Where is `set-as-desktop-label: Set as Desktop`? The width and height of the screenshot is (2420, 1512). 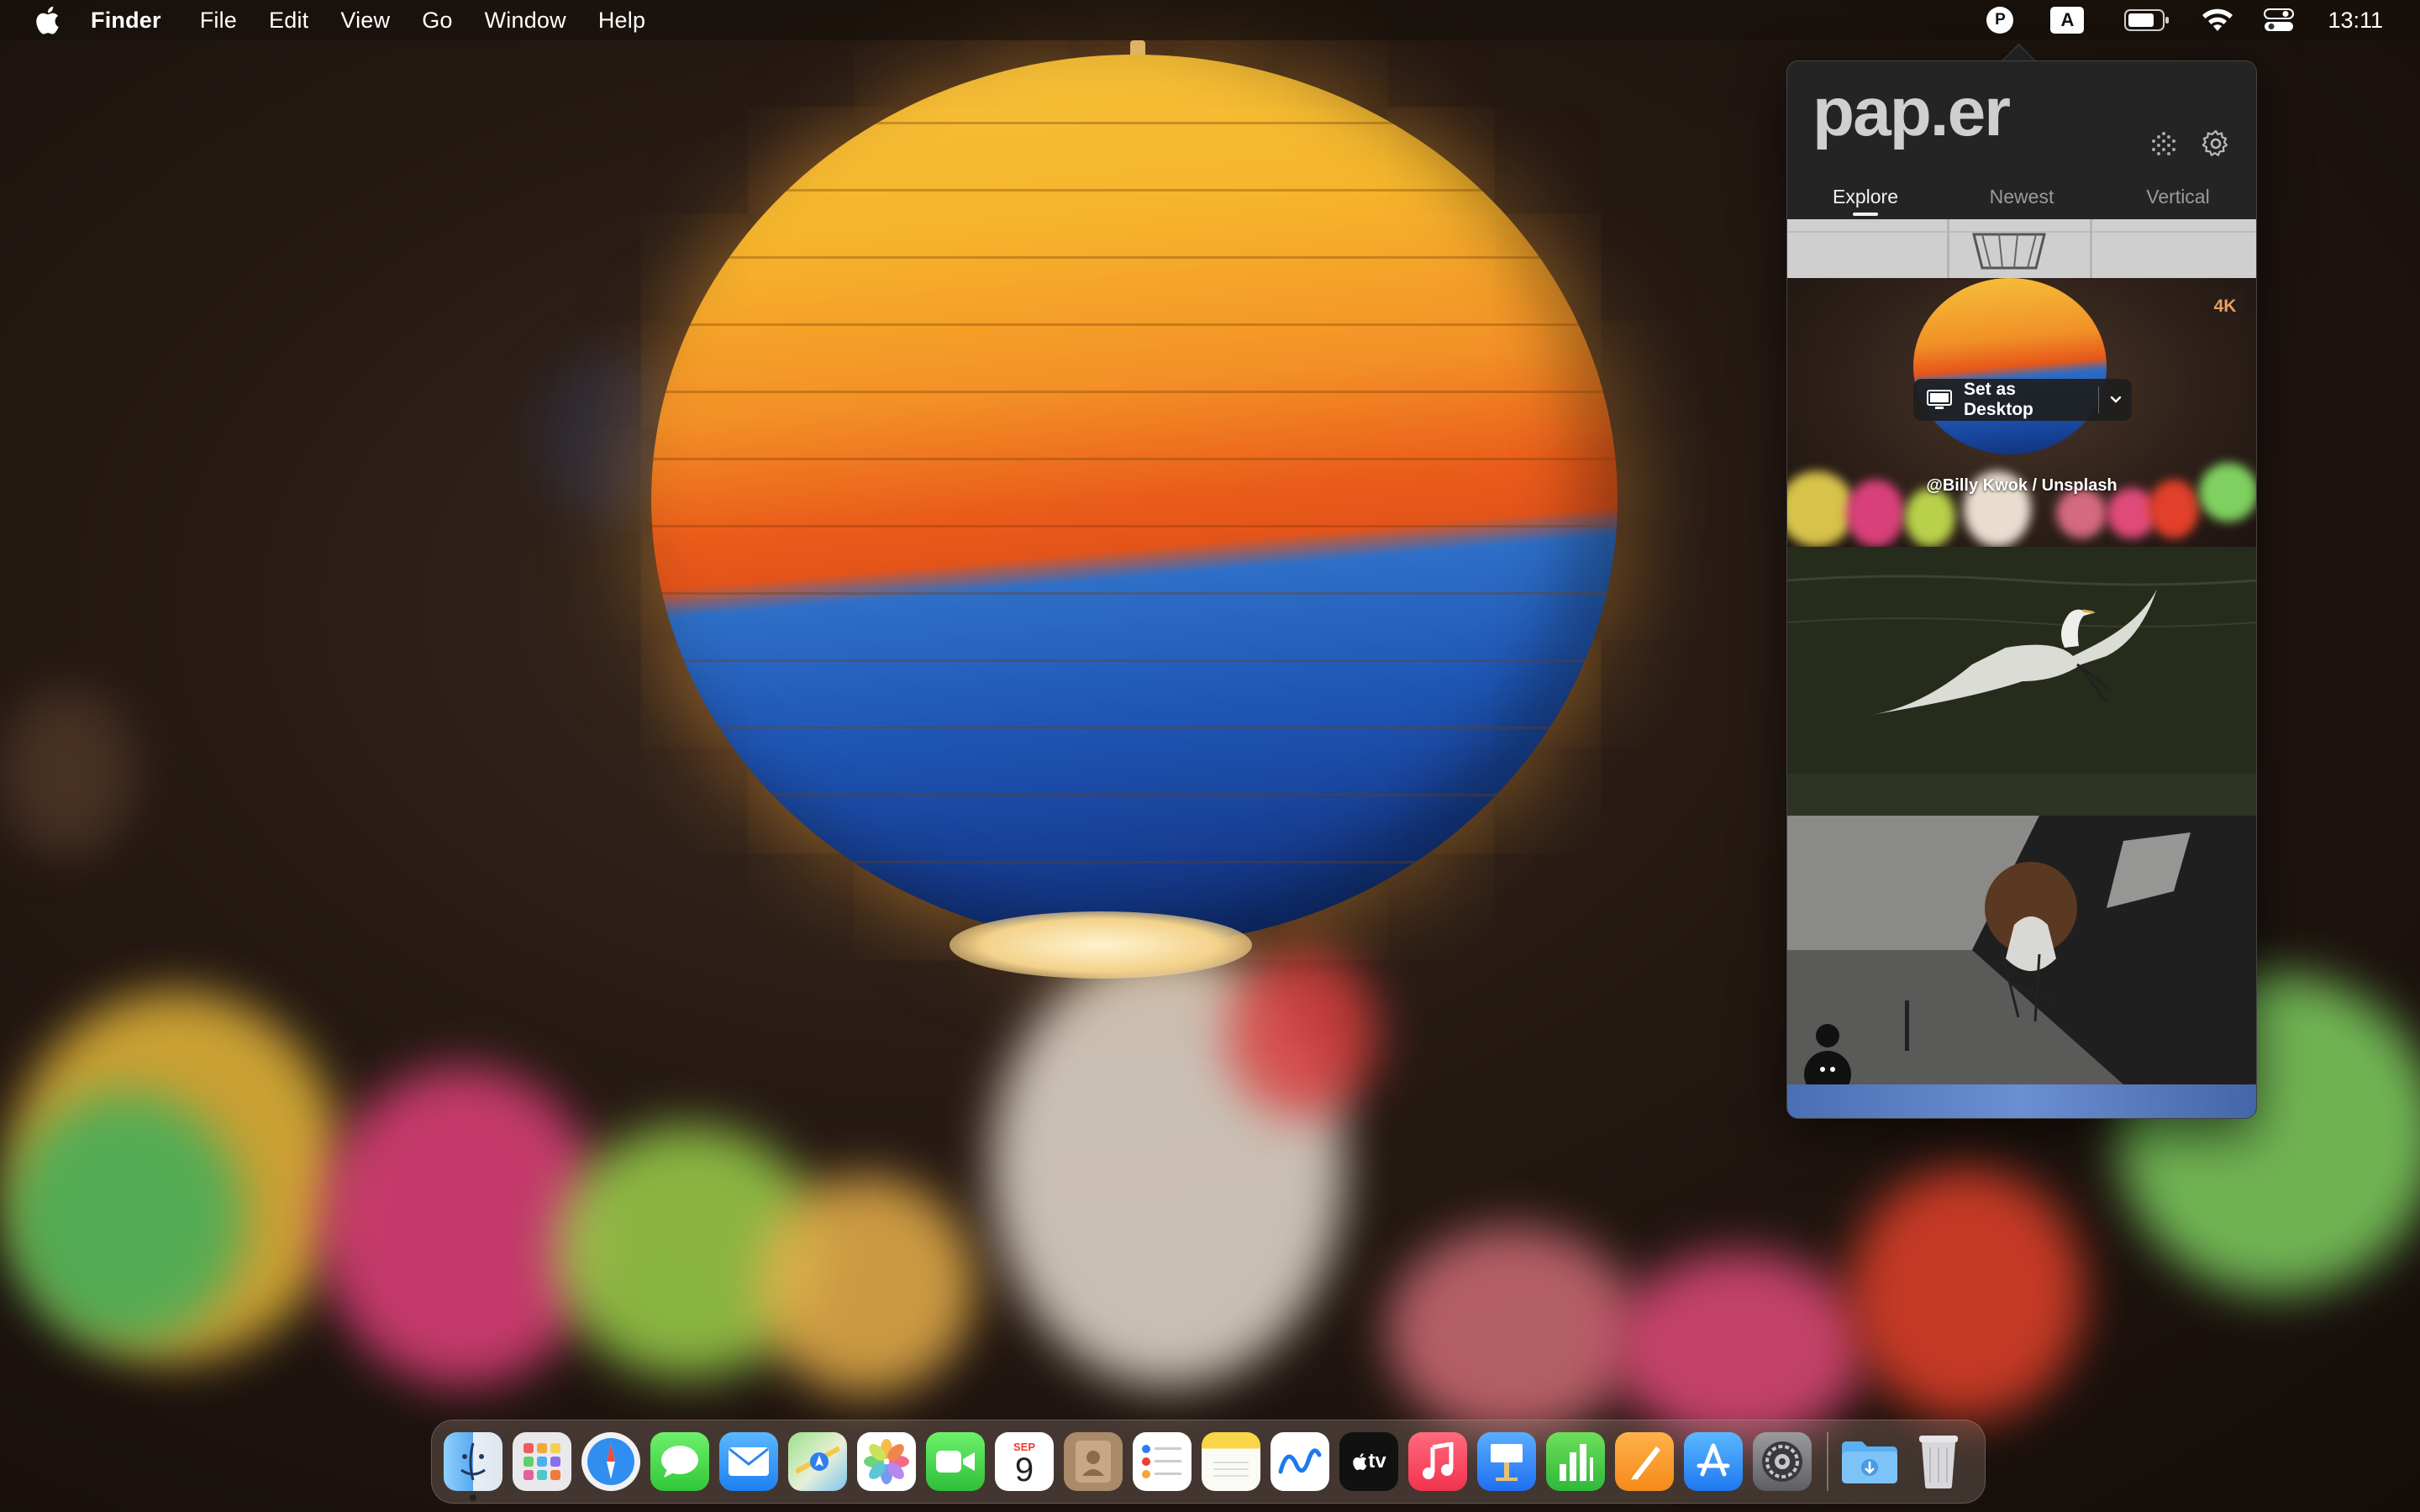
set-as-desktop-label: Set as Desktop is located at coordinates (1998, 399).